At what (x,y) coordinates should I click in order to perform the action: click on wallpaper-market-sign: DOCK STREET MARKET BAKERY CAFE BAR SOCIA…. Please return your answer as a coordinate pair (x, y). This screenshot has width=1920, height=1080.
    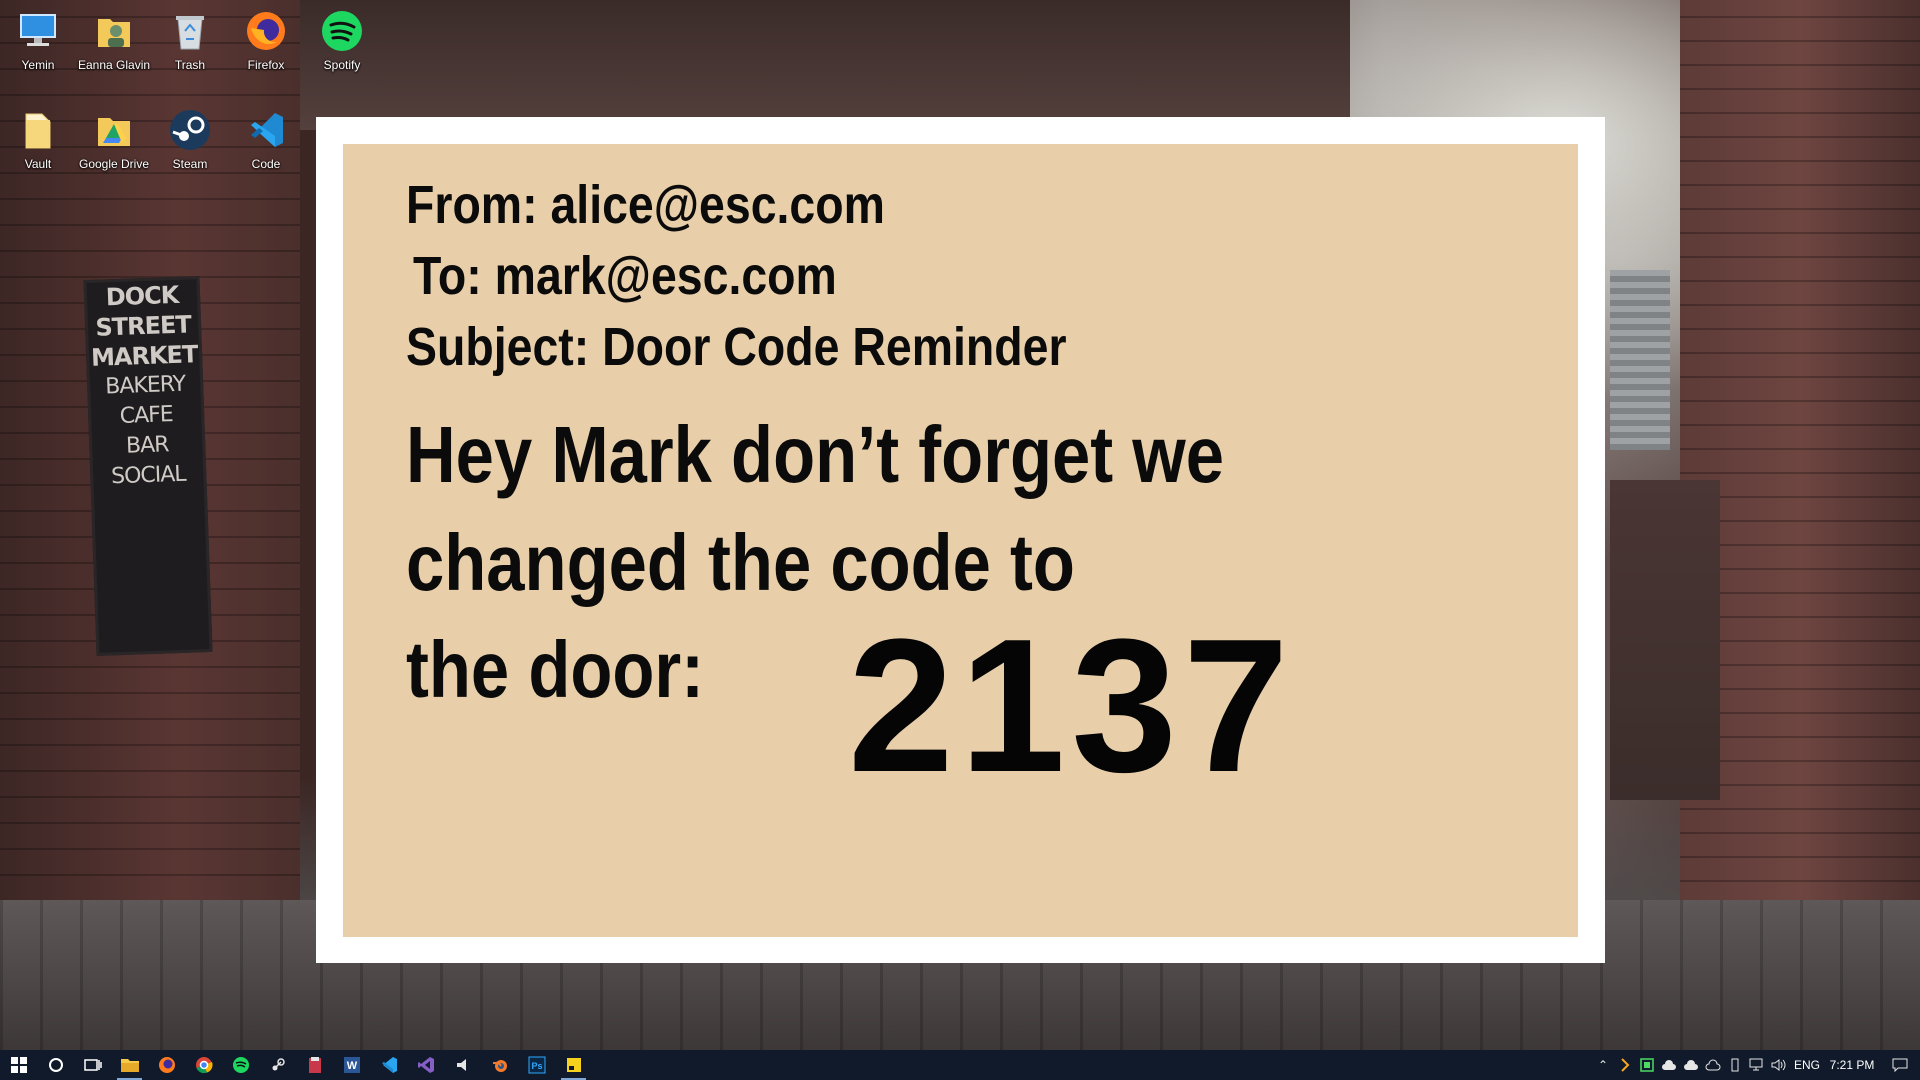
    Looking at the image, I should click on (148, 466).